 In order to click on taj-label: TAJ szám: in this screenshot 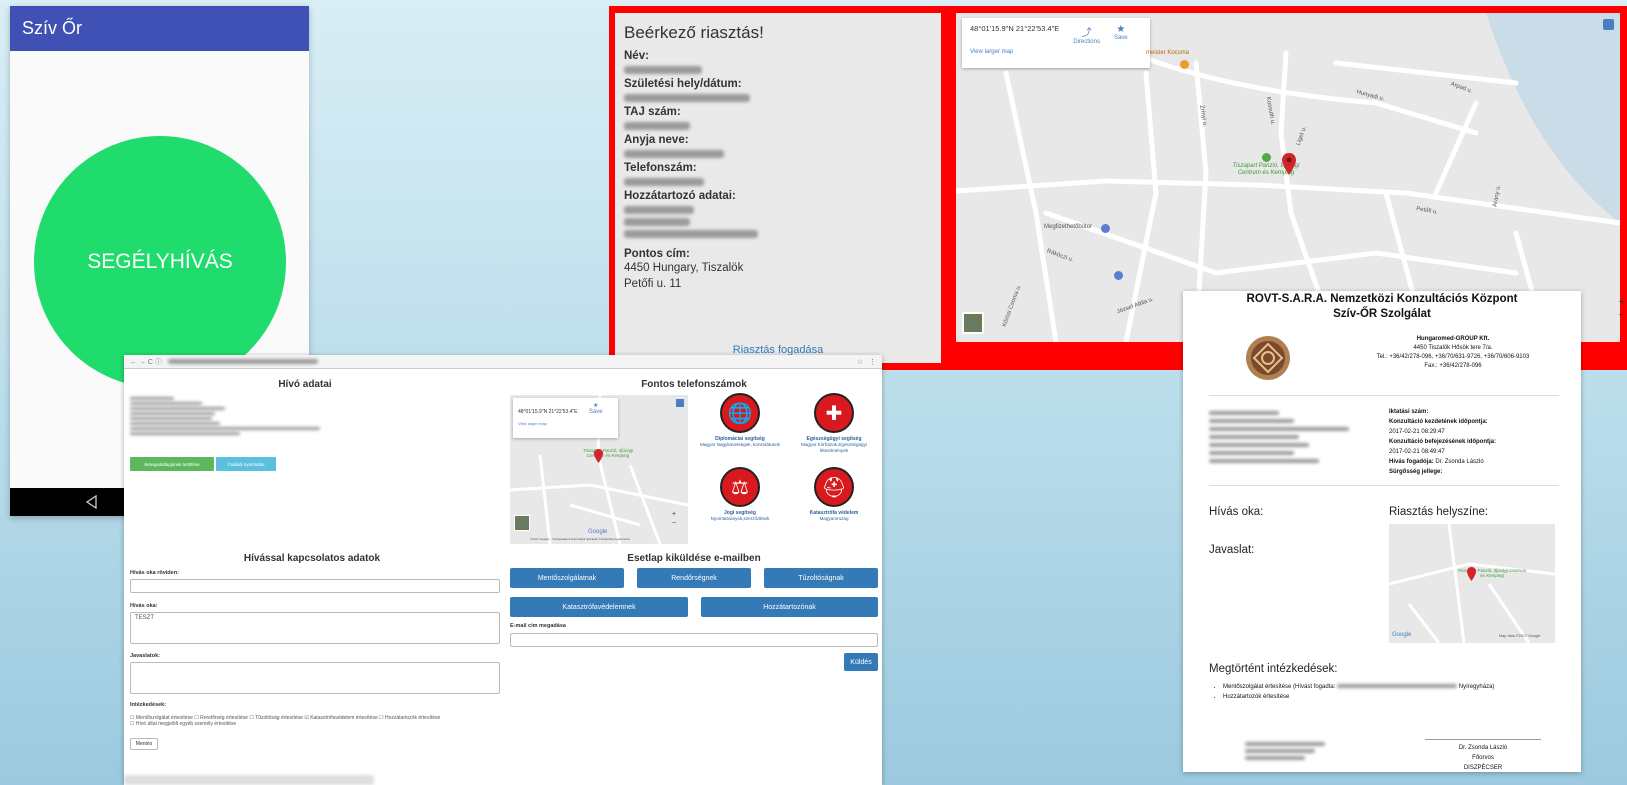, I will do `click(652, 112)`.